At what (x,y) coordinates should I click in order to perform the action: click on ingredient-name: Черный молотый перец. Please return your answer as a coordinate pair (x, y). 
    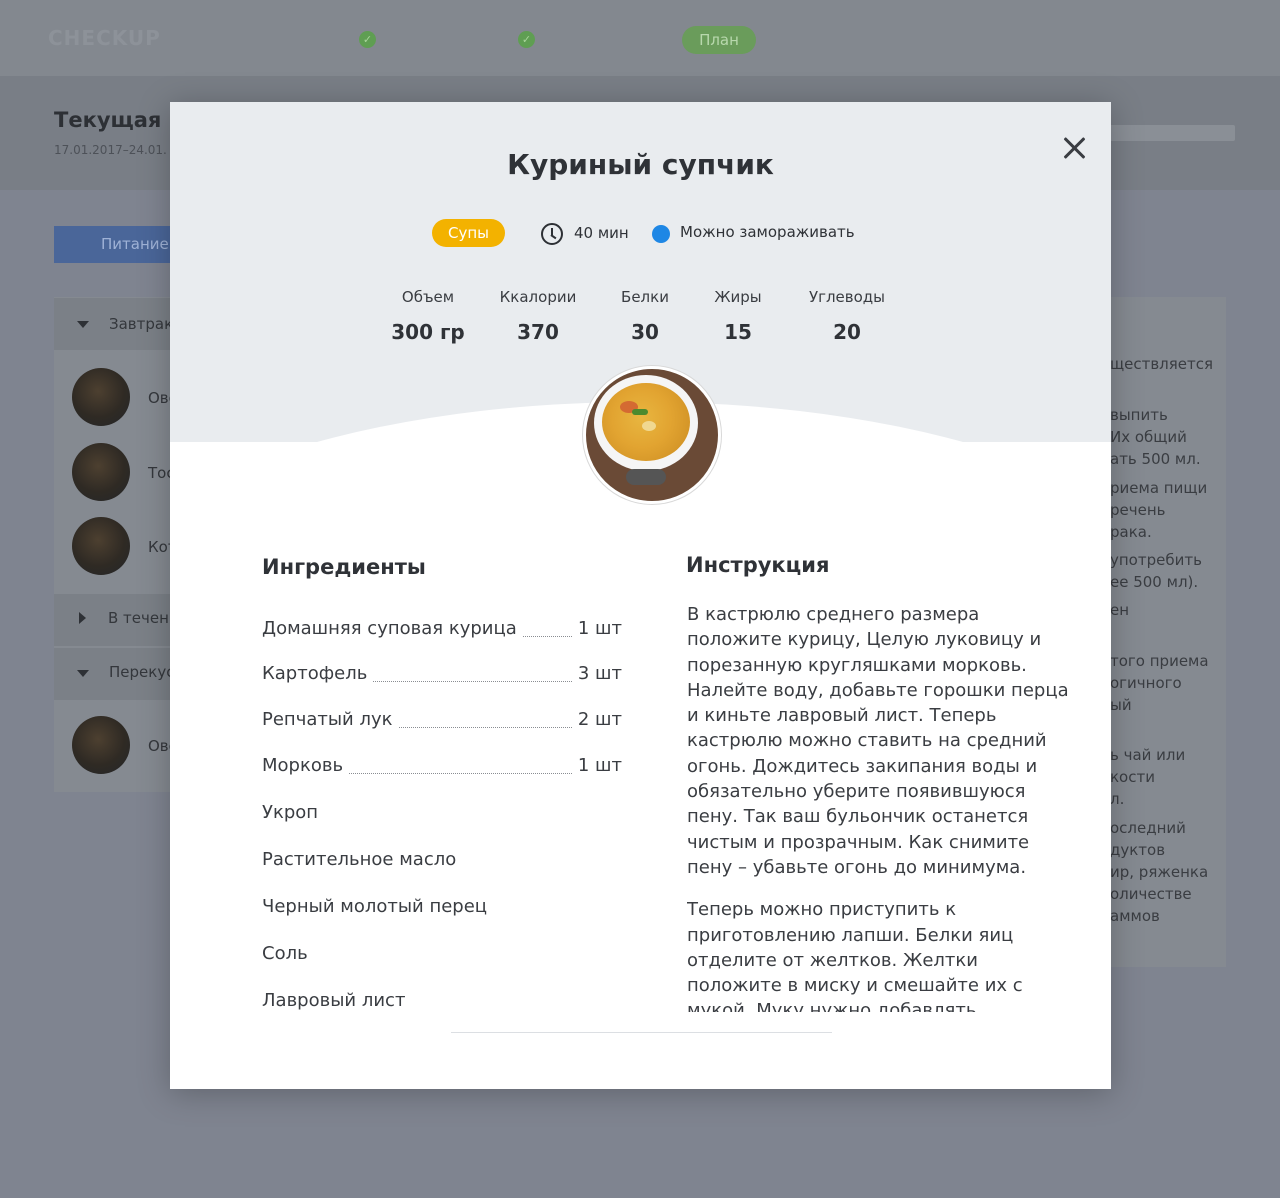
    Looking at the image, I should click on (378, 906).